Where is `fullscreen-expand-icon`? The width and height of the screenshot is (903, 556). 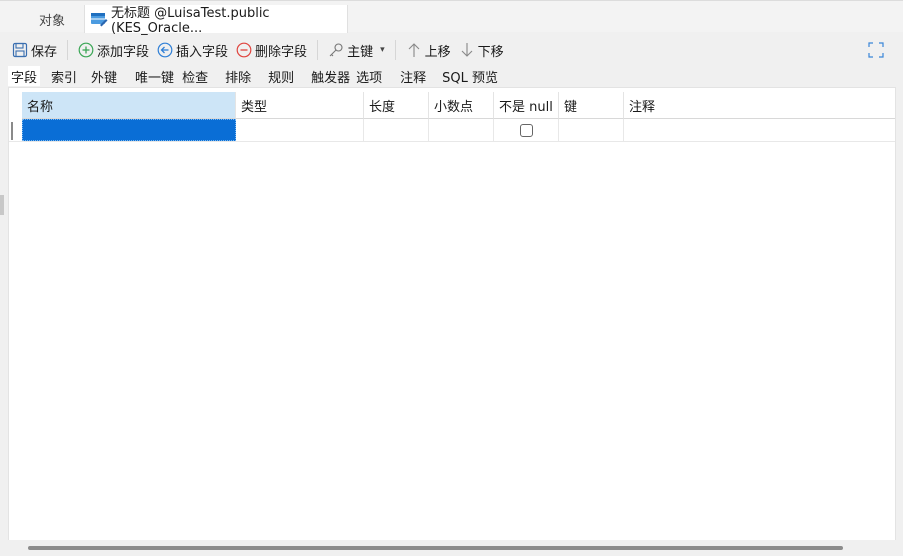
fullscreen-expand-icon is located at coordinates (876, 50).